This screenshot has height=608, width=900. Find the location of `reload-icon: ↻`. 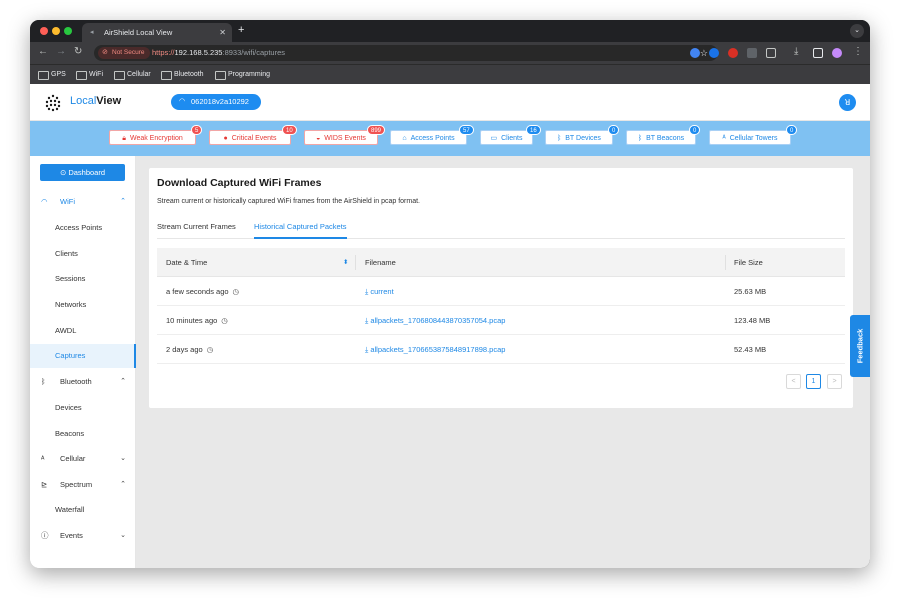

reload-icon: ↻ is located at coordinates (78, 51).